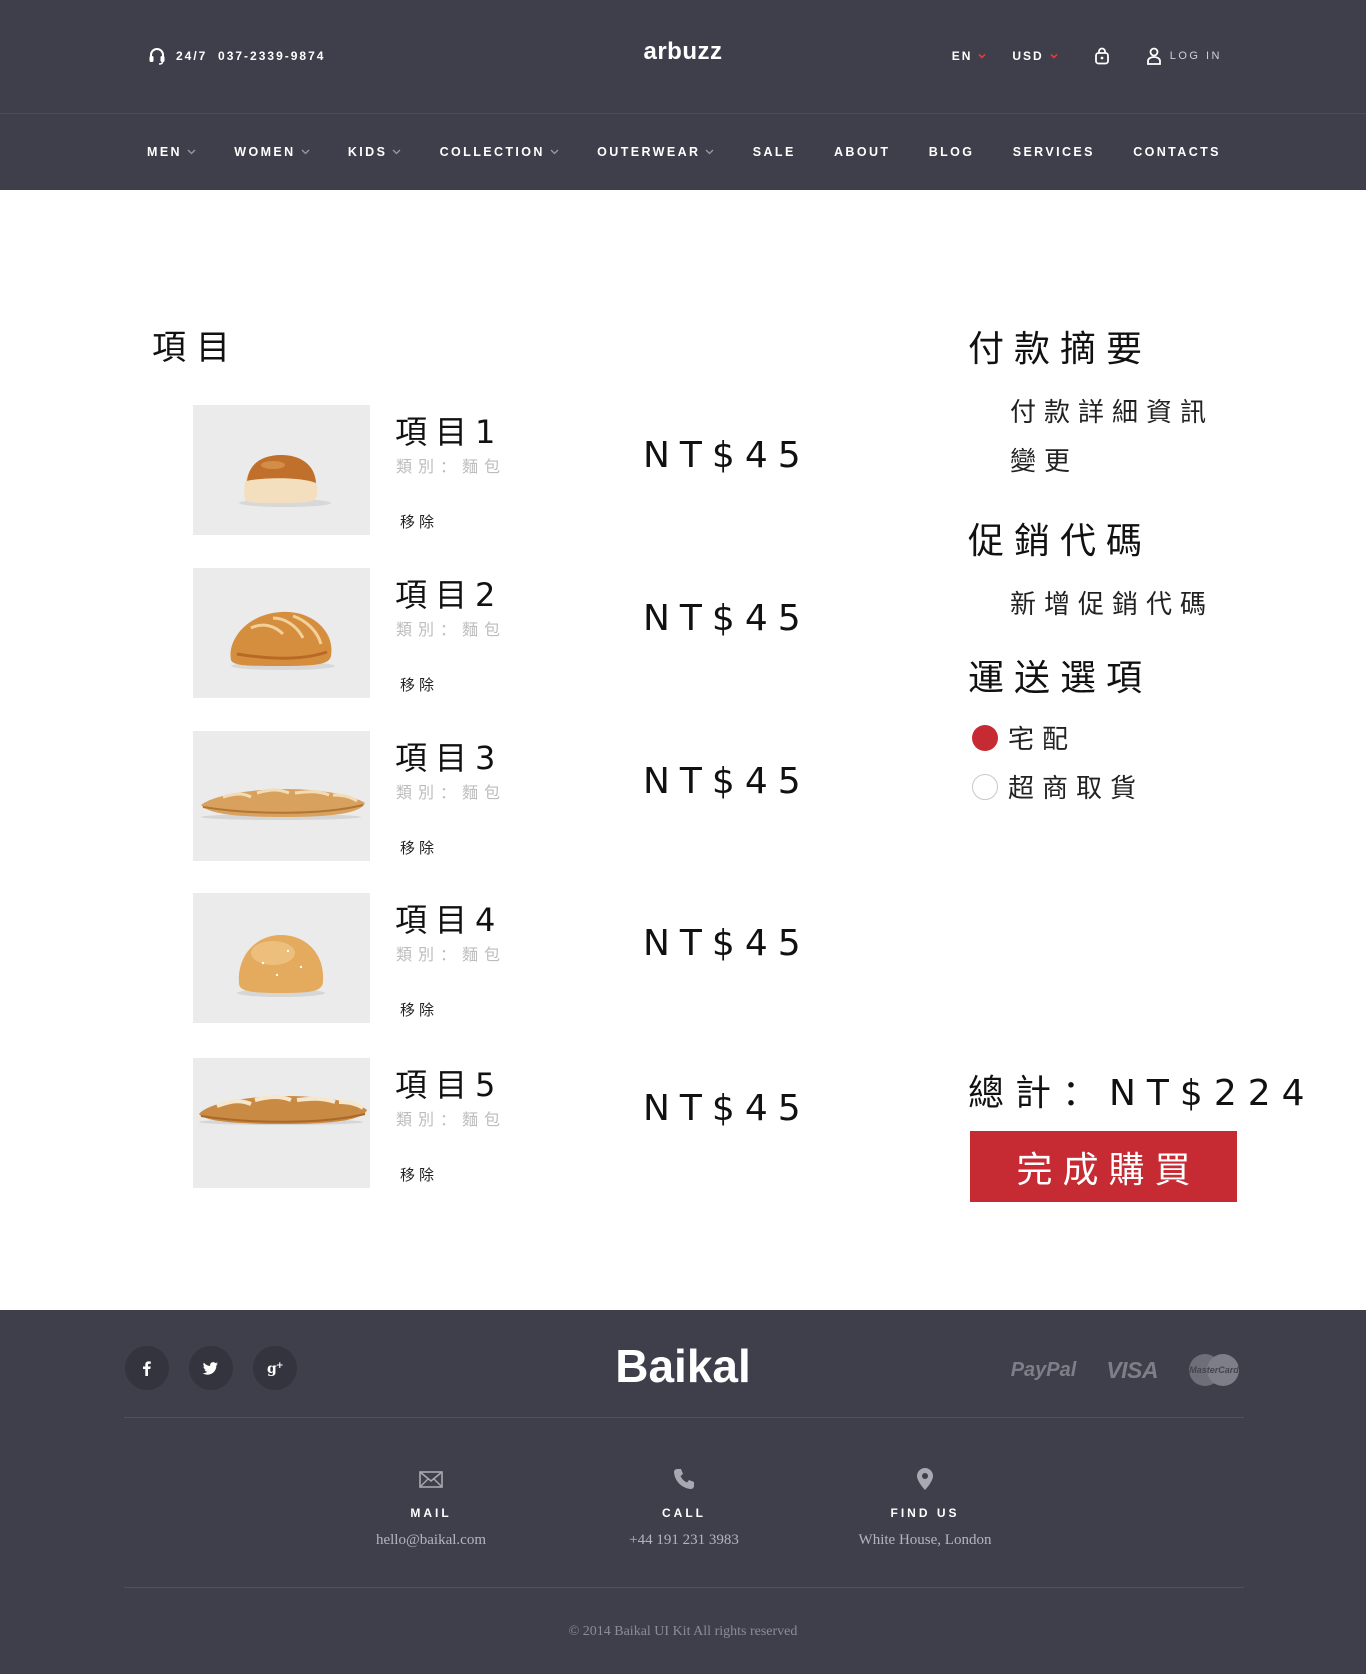 Image resolution: width=1366 pixels, height=1674 pixels. What do you see at coordinates (683, 1366) in the screenshot?
I see `footer-brand-name: Baikal` at bounding box center [683, 1366].